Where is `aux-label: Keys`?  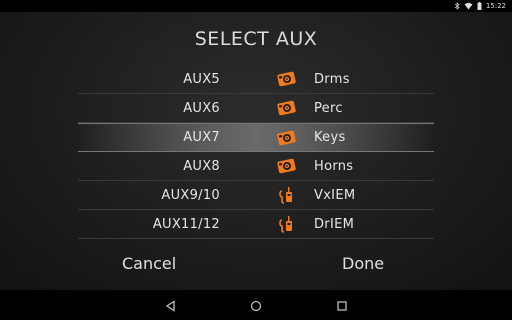
aux-label: Keys is located at coordinates (330, 137).